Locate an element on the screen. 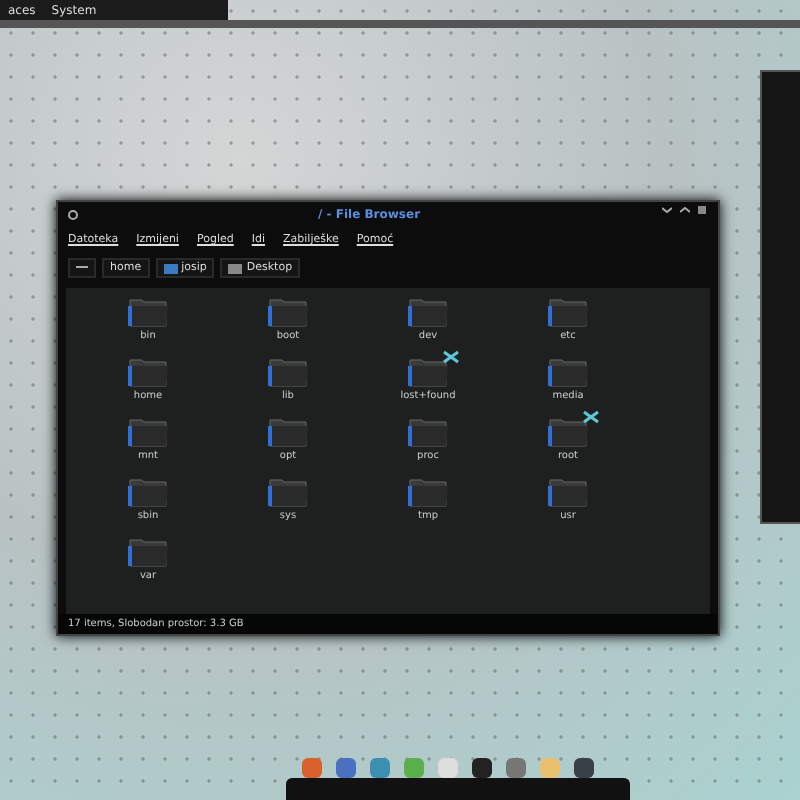 Image resolution: width=800 pixels, height=800 pixels. user-folder-icon is located at coordinates (170, 268).